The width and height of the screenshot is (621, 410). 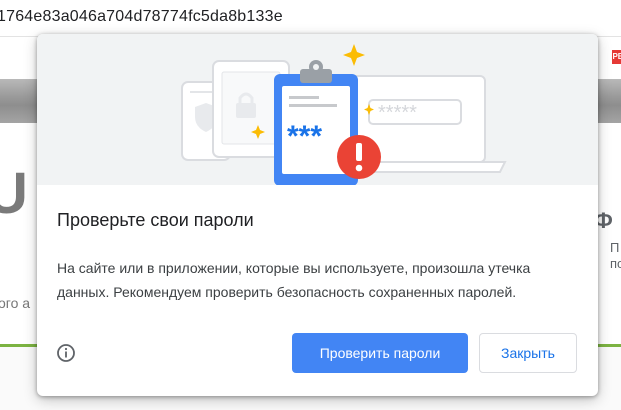 I want to click on alert-icon, so click(x=359, y=157).